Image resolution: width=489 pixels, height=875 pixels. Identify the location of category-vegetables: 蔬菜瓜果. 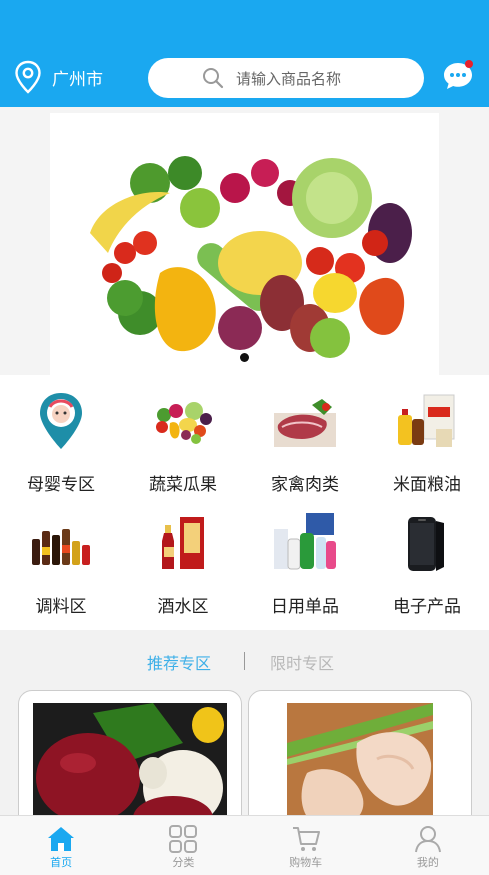
(183, 435).